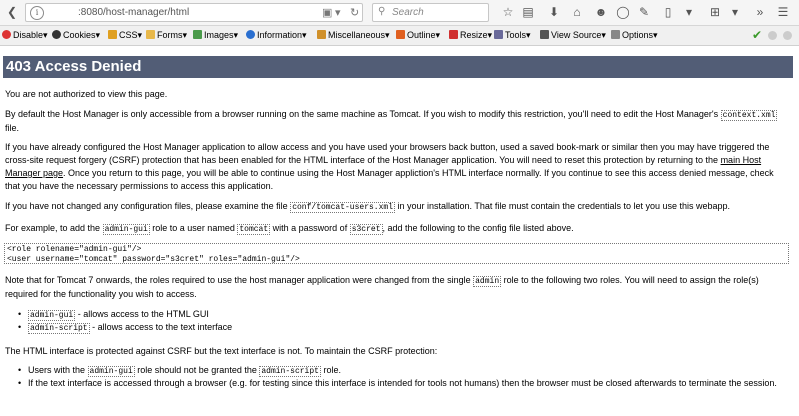 This screenshot has height=416, width=799. I want to click on code-admin-gui-rule: admin-gui, so click(111, 371).